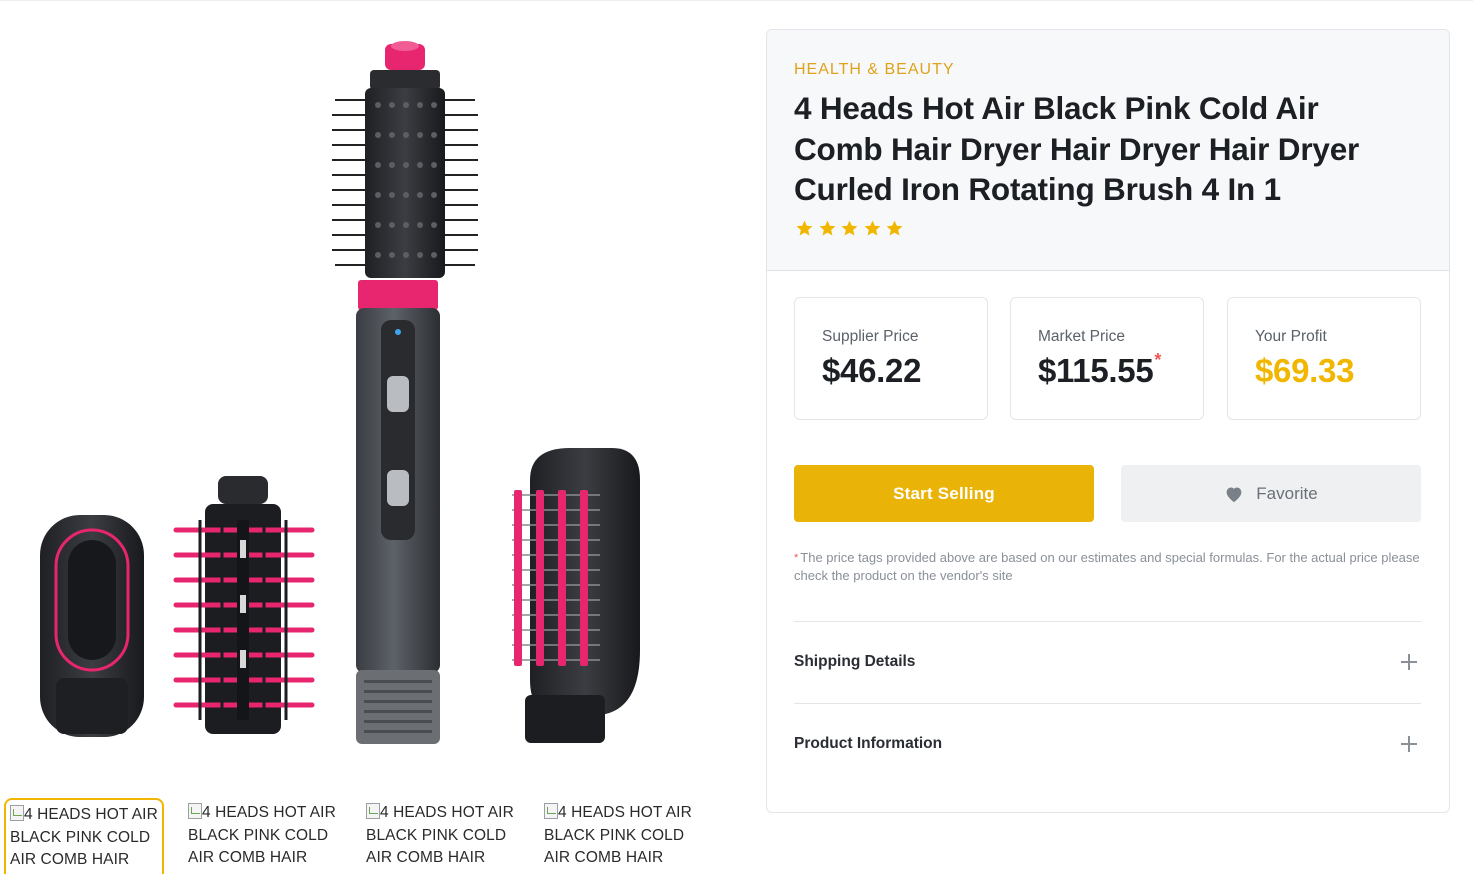 The height and width of the screenshot is (874, 1473). I want to click on favorite-button: Favorite, so click(1271, 493).